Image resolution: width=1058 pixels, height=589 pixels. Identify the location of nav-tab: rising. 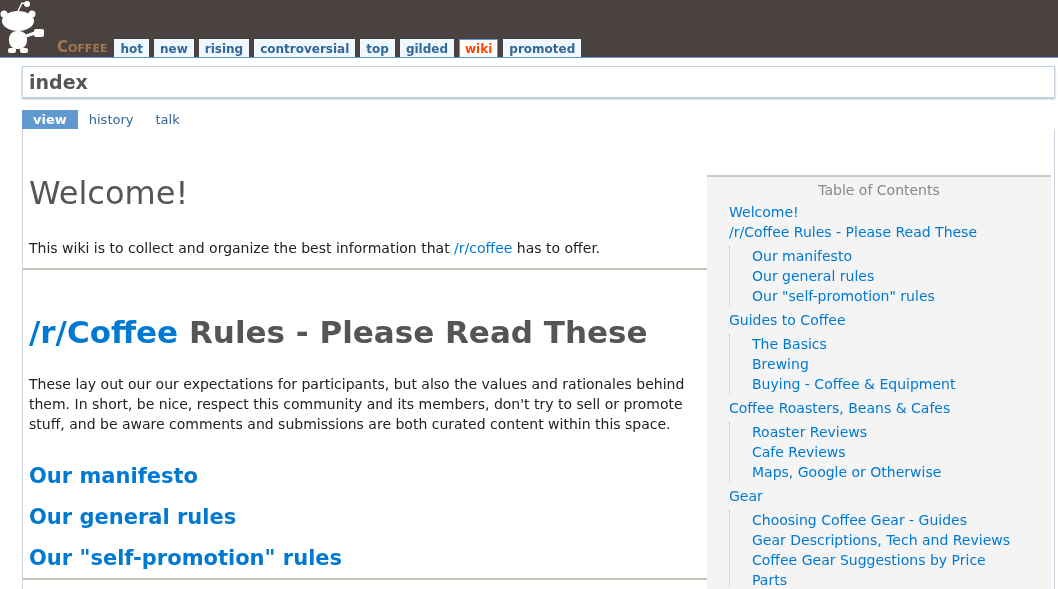
(224, 48).